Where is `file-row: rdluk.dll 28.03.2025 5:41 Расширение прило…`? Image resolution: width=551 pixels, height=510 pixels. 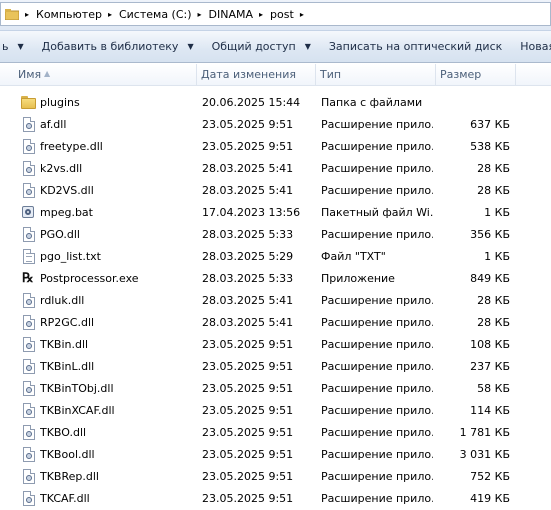
file-row: rdluk.dll 28.03.2025 5:41 Расширение прило… is located at coordinates (275, 301).